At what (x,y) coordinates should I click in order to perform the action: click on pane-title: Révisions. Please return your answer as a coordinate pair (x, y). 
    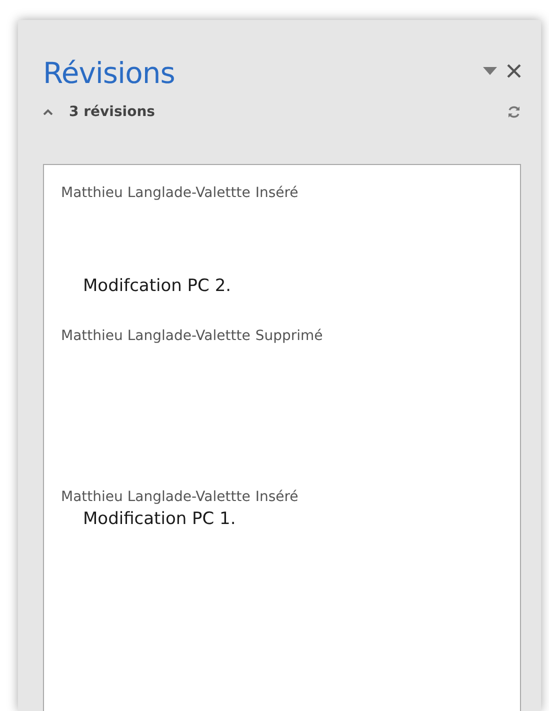
    Looking at the image, I should click on (109, 73).